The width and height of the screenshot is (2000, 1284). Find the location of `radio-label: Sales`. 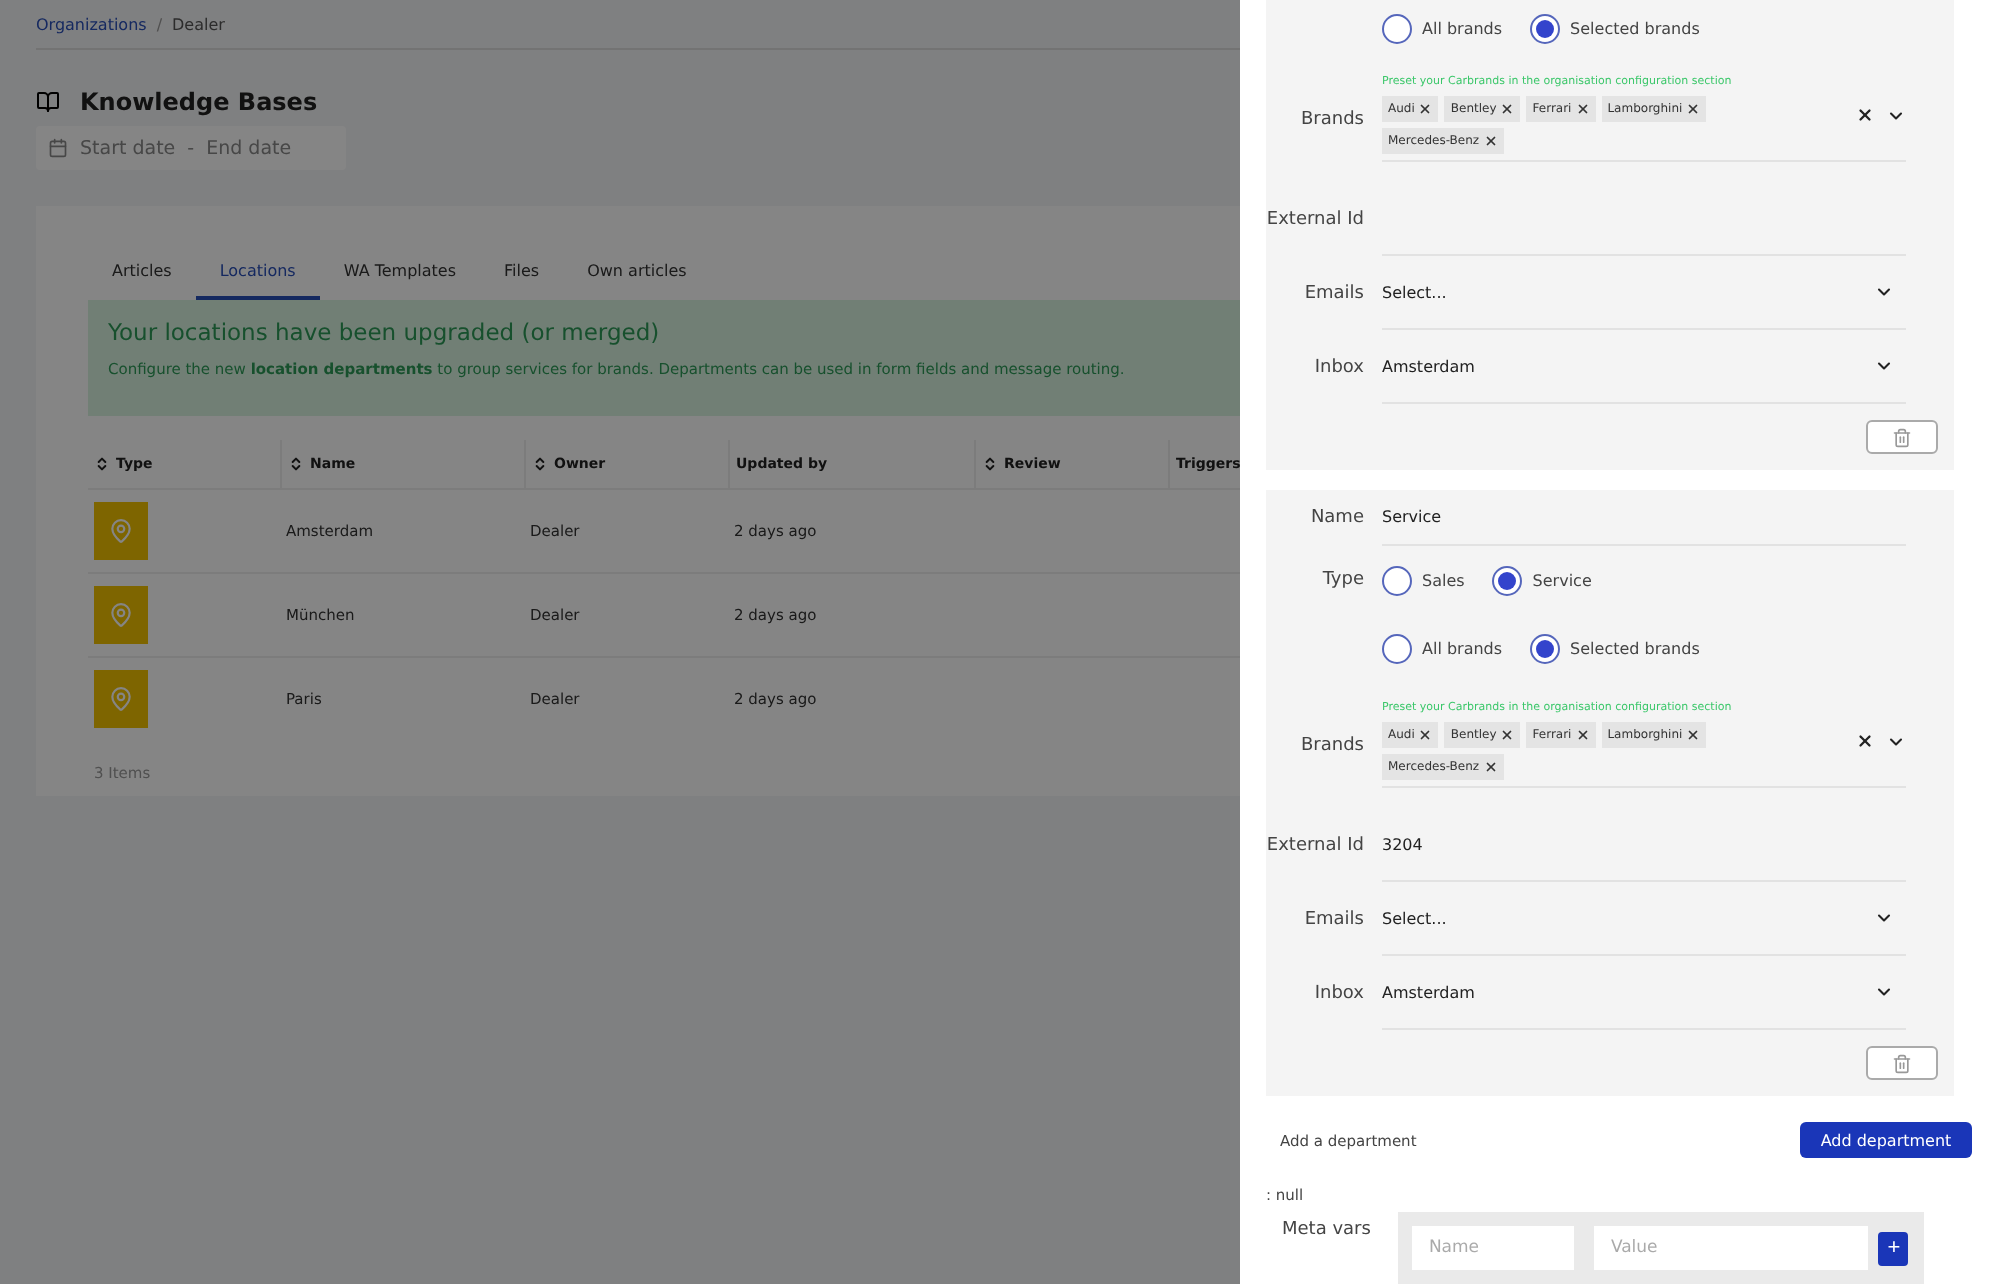

radio-label: Sales is located at coordinates (1443, 580).